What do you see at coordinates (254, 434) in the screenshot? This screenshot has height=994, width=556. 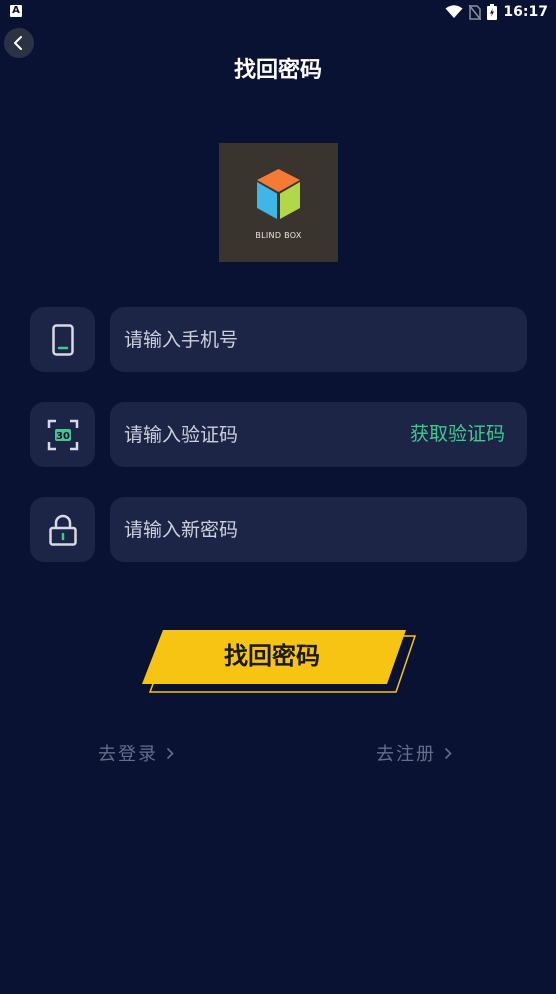 I see `code-input` at bounding box center [254, 434].